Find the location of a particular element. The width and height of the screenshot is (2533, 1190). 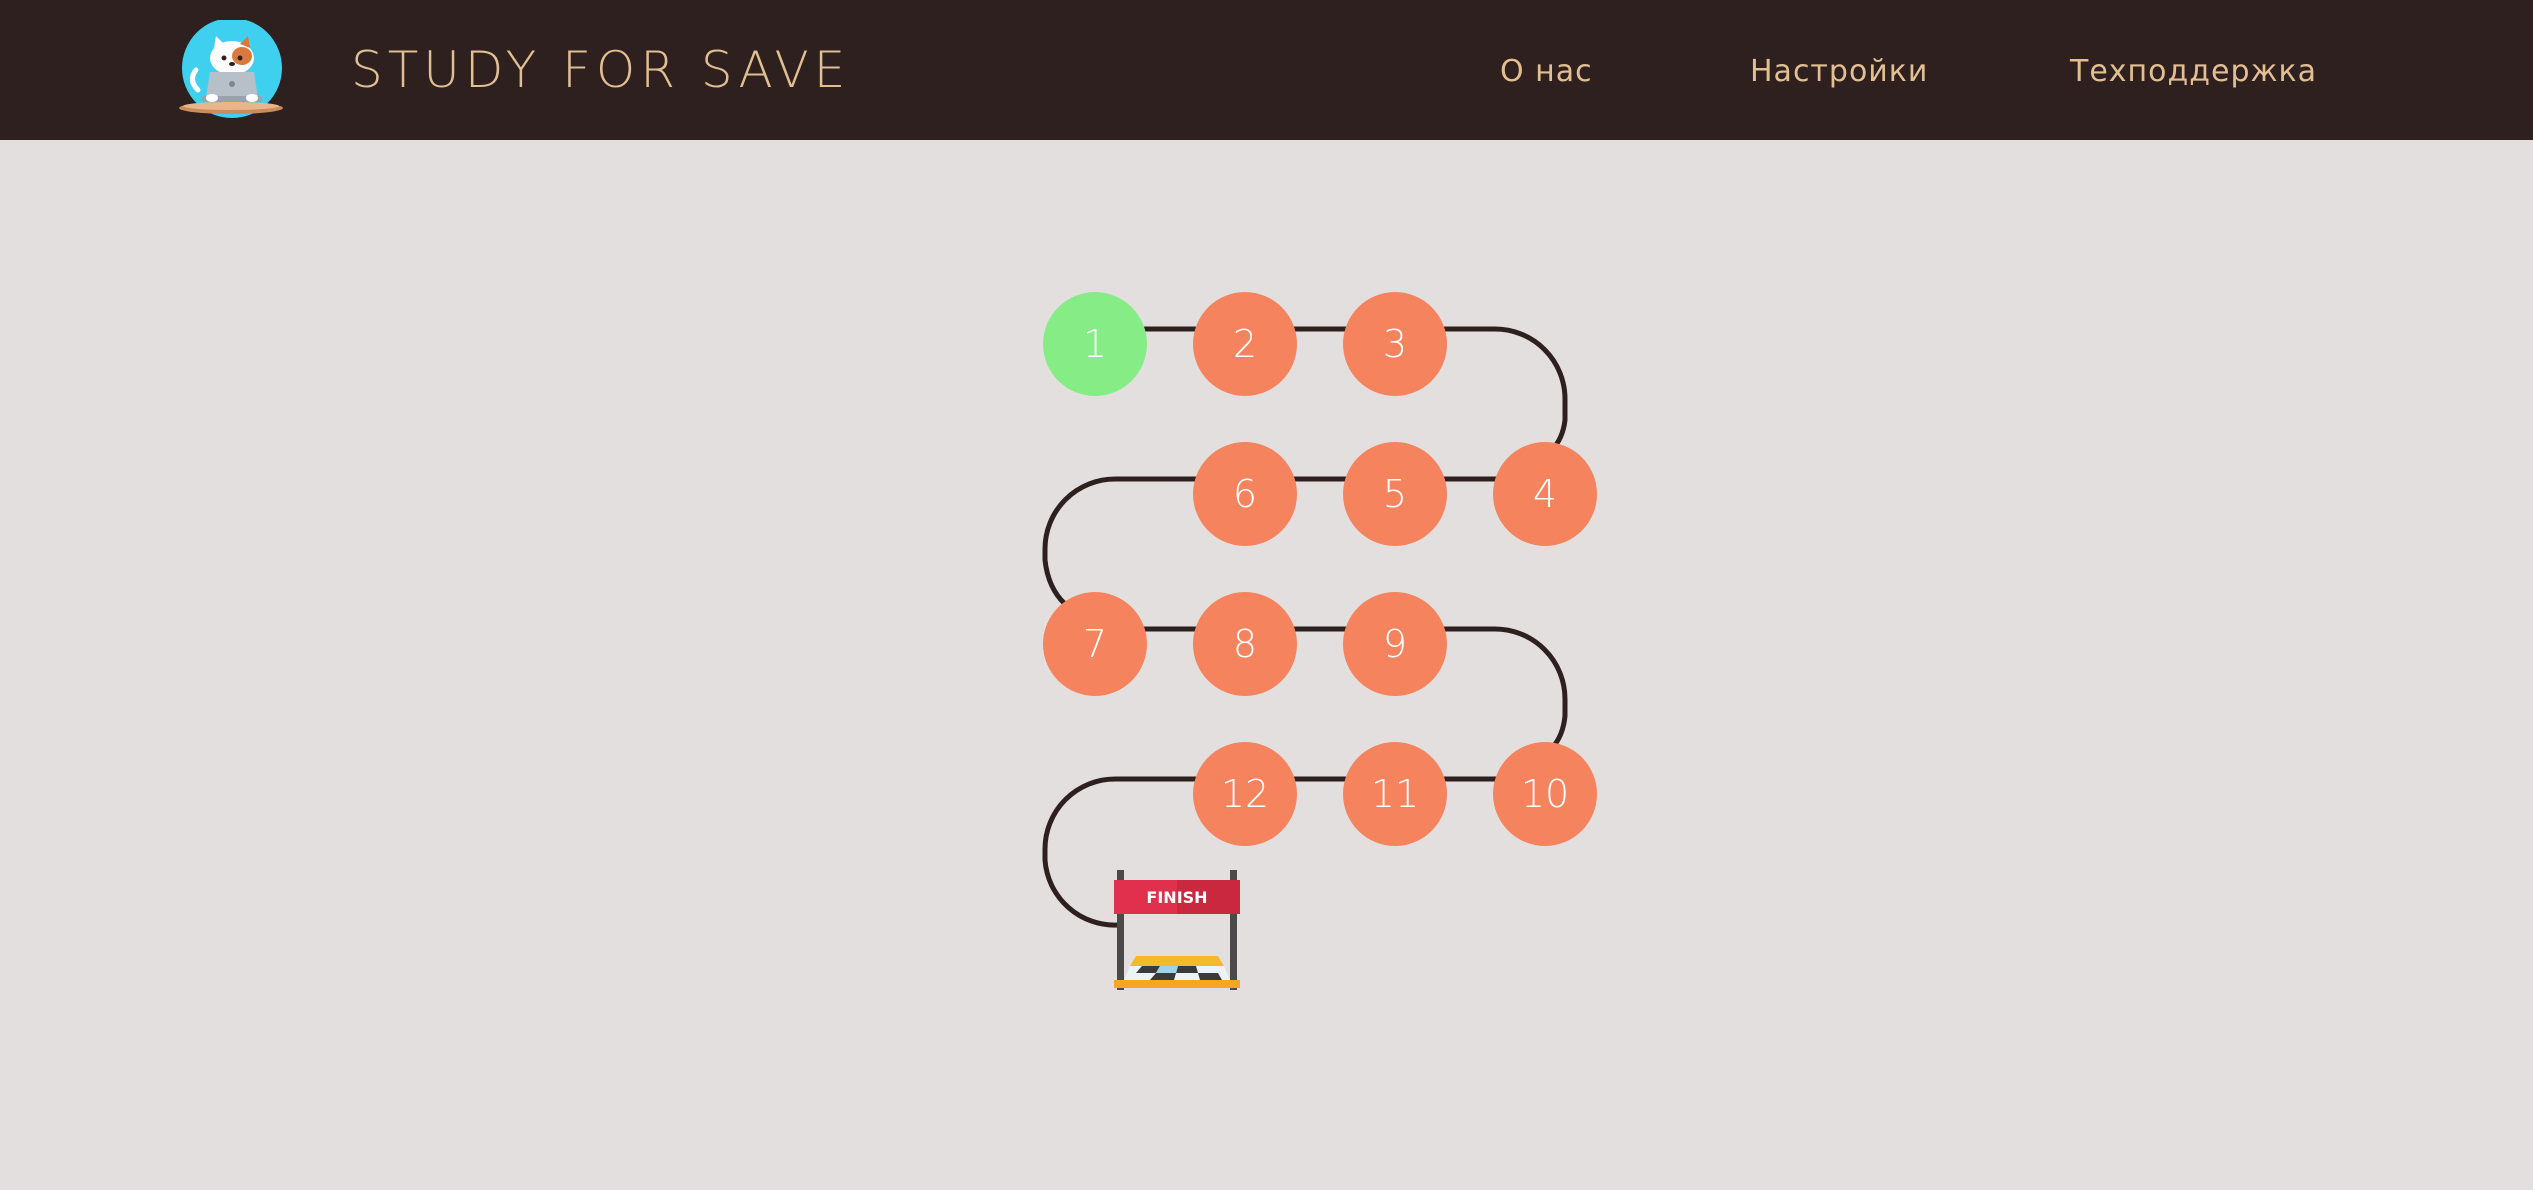

level-node: 1 is located at coordinates (1095, 344).